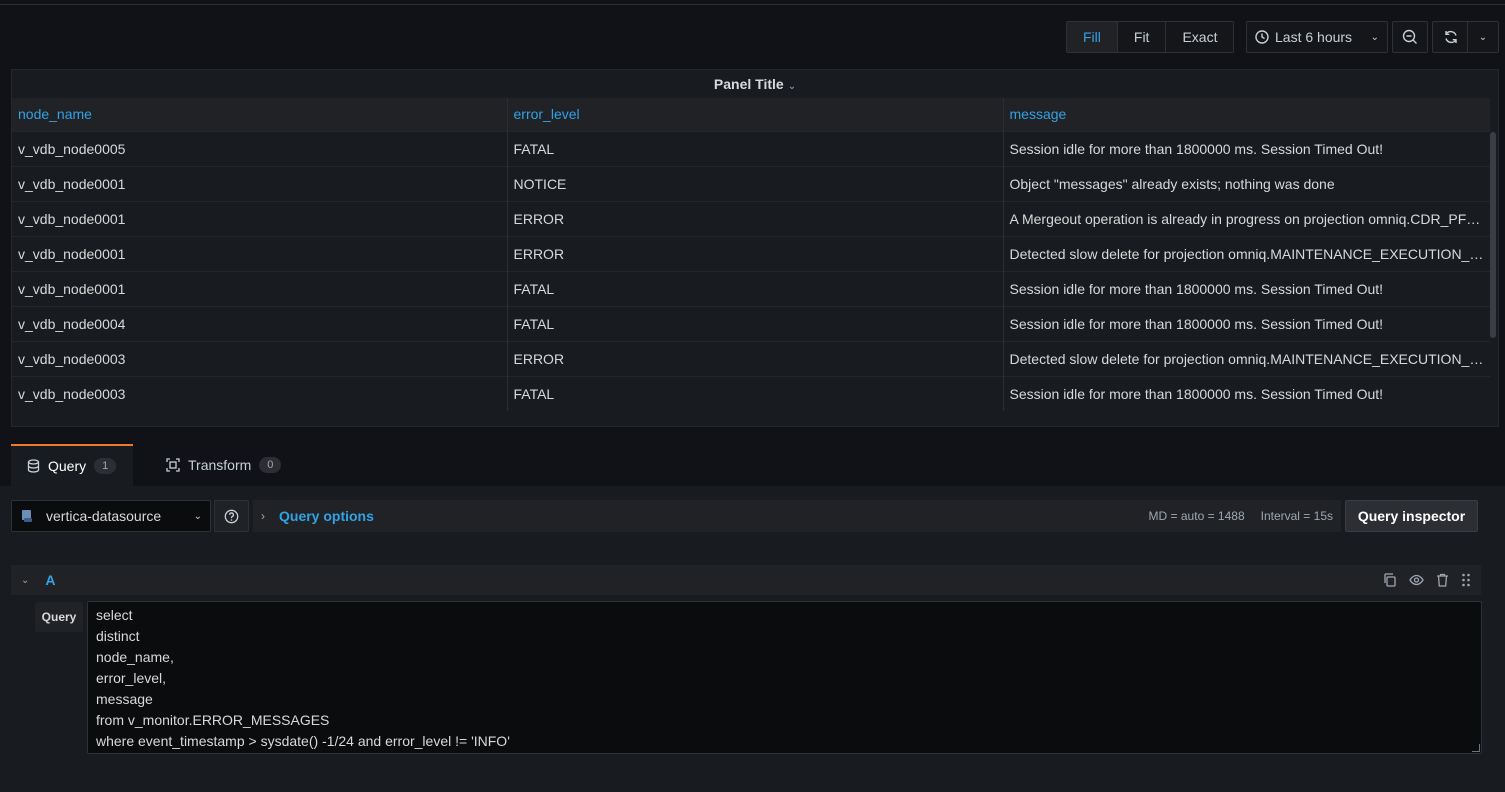 This screenshot has height=792, width=1505. I want to click on panel-title: Panel Title ⌄, so click(755, 84).